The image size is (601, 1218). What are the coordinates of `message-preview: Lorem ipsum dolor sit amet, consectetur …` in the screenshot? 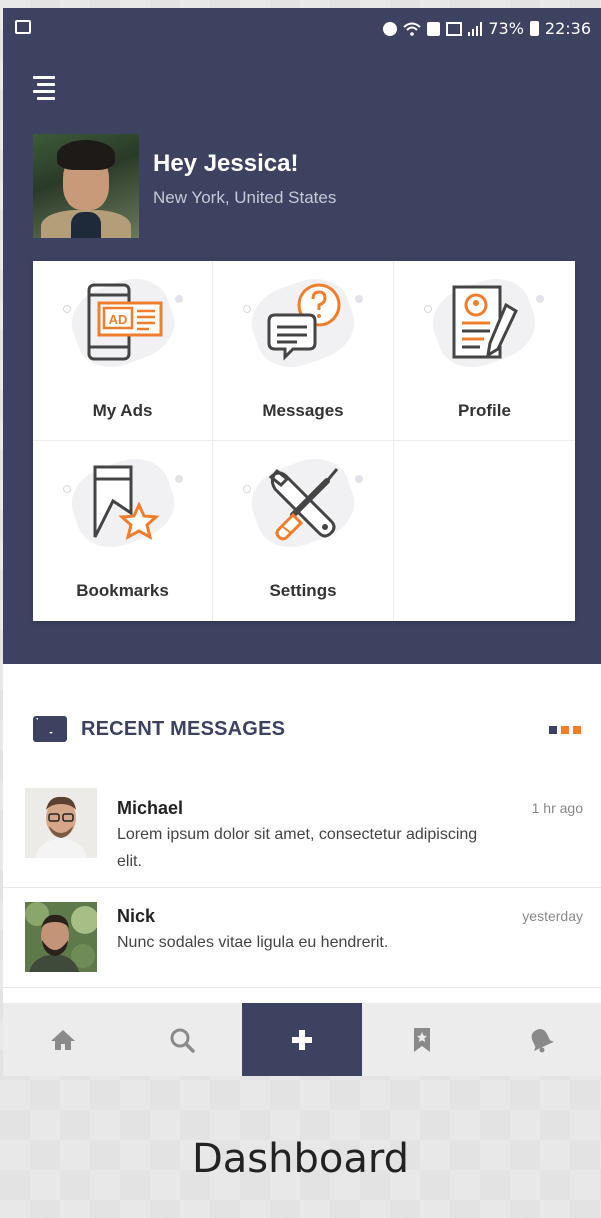 It's located at (297, 848).